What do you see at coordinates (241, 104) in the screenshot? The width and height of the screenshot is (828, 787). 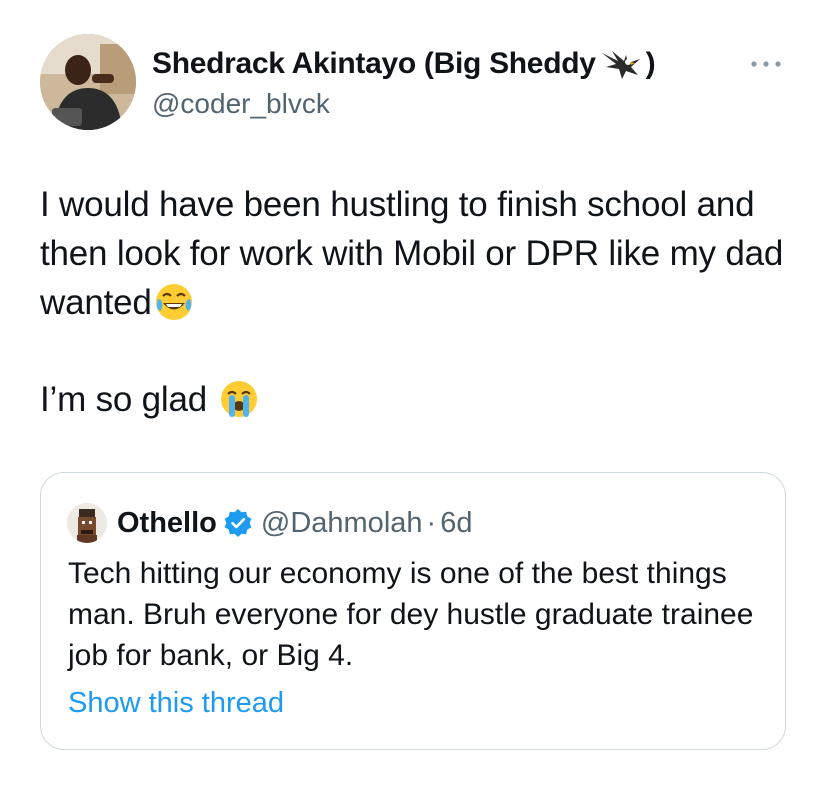 I see `author-handle: @coder_blvck` at bounding box center [241, 104].